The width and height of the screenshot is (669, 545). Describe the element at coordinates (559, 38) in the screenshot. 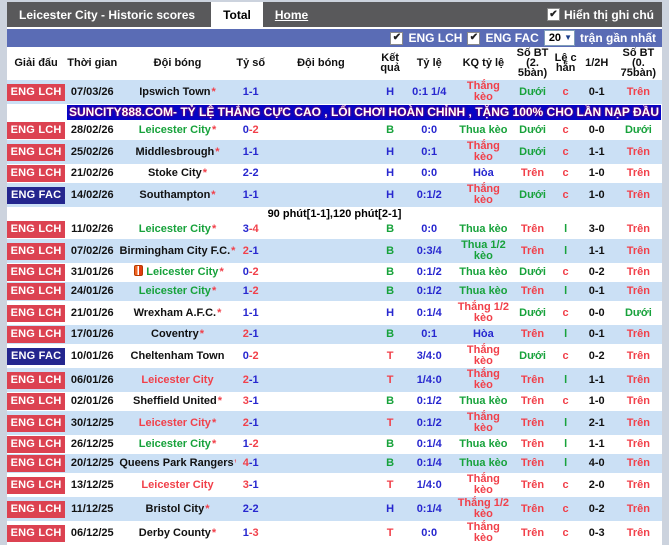

I see `match-count-select: 20 ▼` at that location.